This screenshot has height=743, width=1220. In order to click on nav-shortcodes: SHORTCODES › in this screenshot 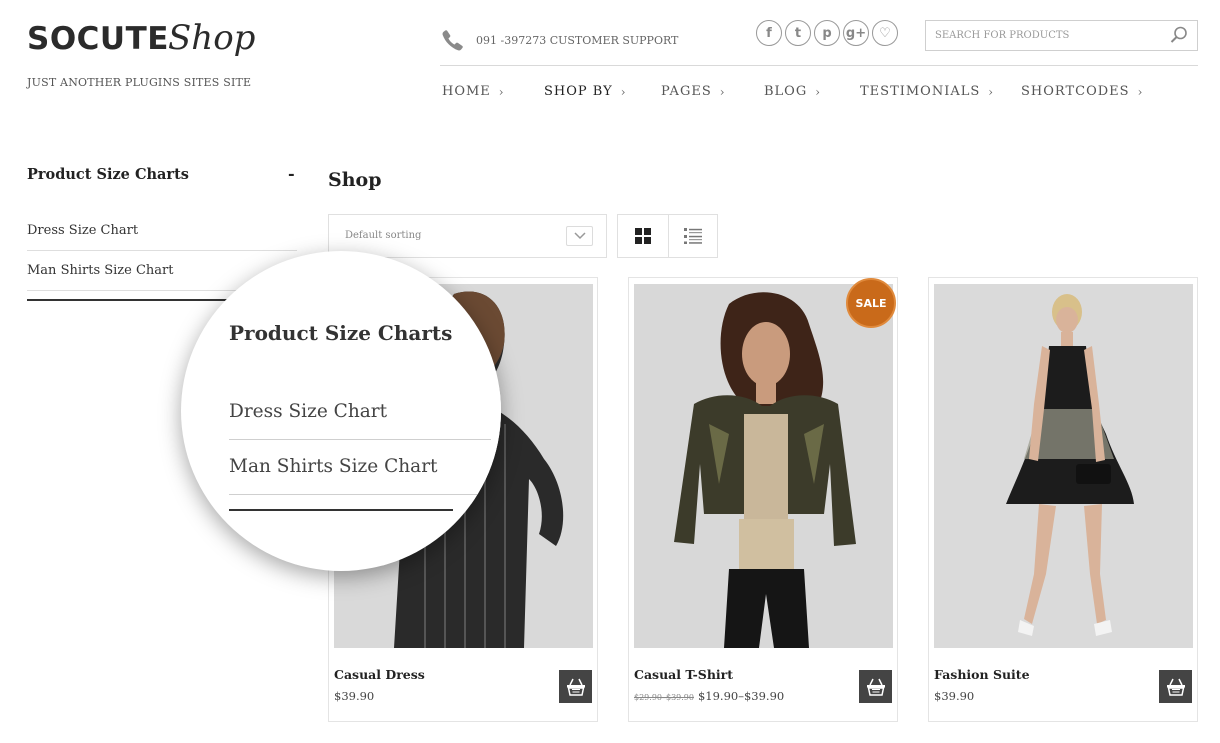, I will do `click(1082, 91)`.